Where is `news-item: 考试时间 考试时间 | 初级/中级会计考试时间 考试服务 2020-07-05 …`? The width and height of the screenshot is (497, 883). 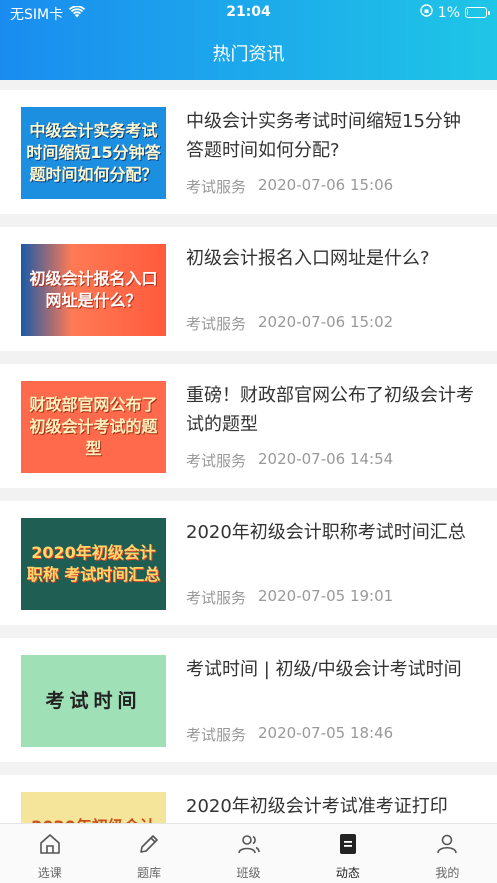 news-item: 考试时间 考试时间 | 初级/中级会计考试时间 考试服务 2020-07-05 … is located at coordinates (248, 700).